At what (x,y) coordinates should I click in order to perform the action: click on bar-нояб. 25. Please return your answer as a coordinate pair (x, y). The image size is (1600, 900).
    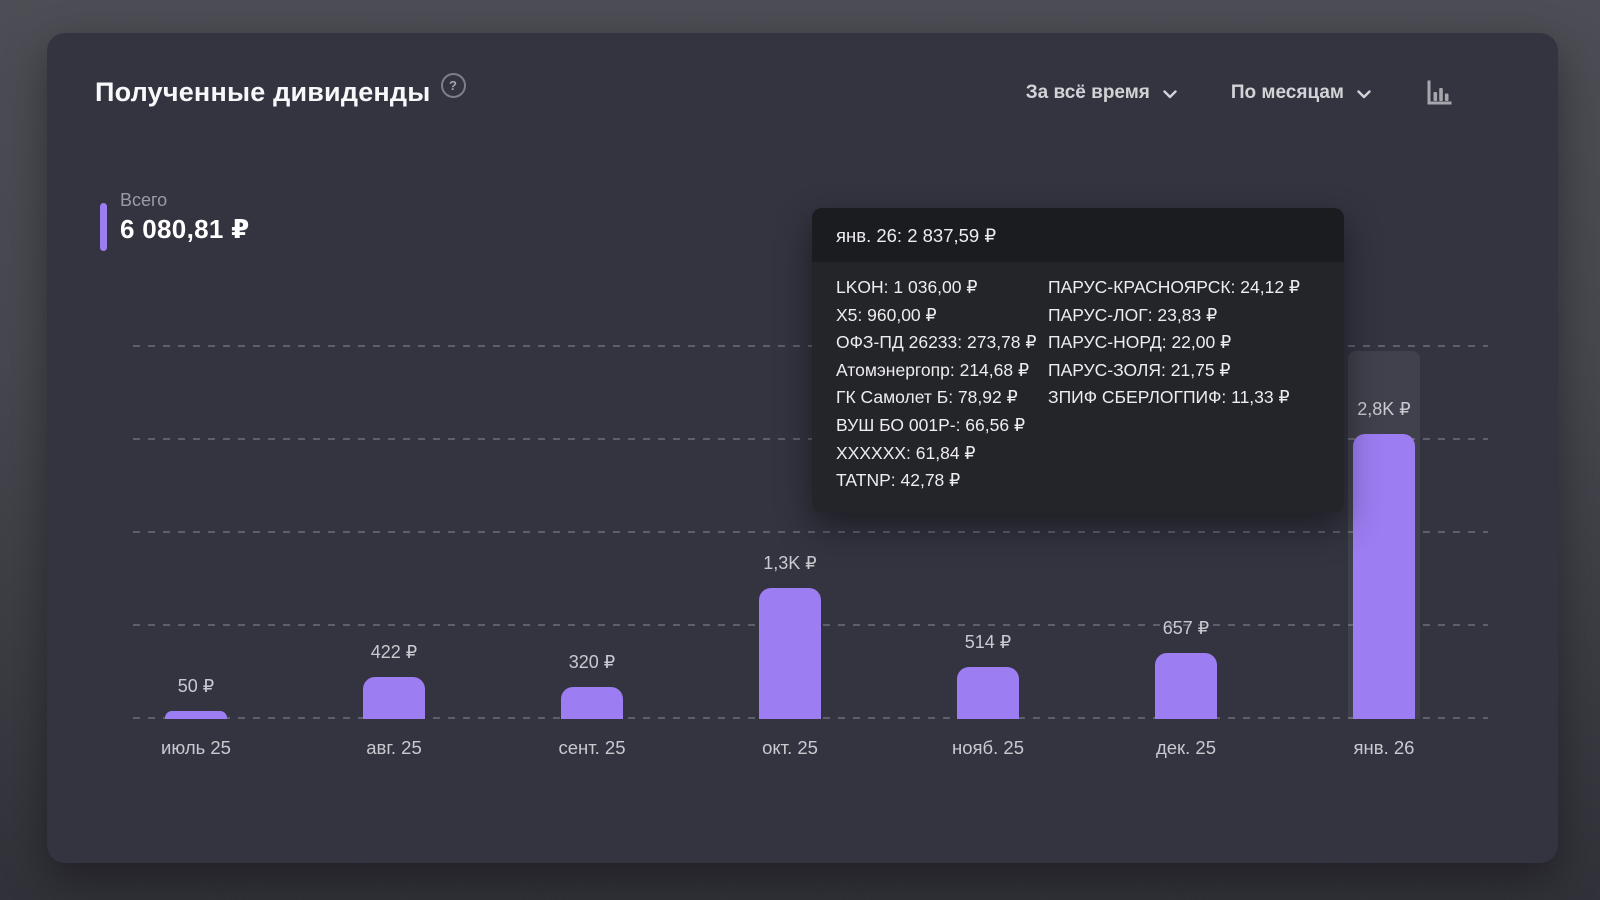
    Looking at the image, I should click on (988, 693).